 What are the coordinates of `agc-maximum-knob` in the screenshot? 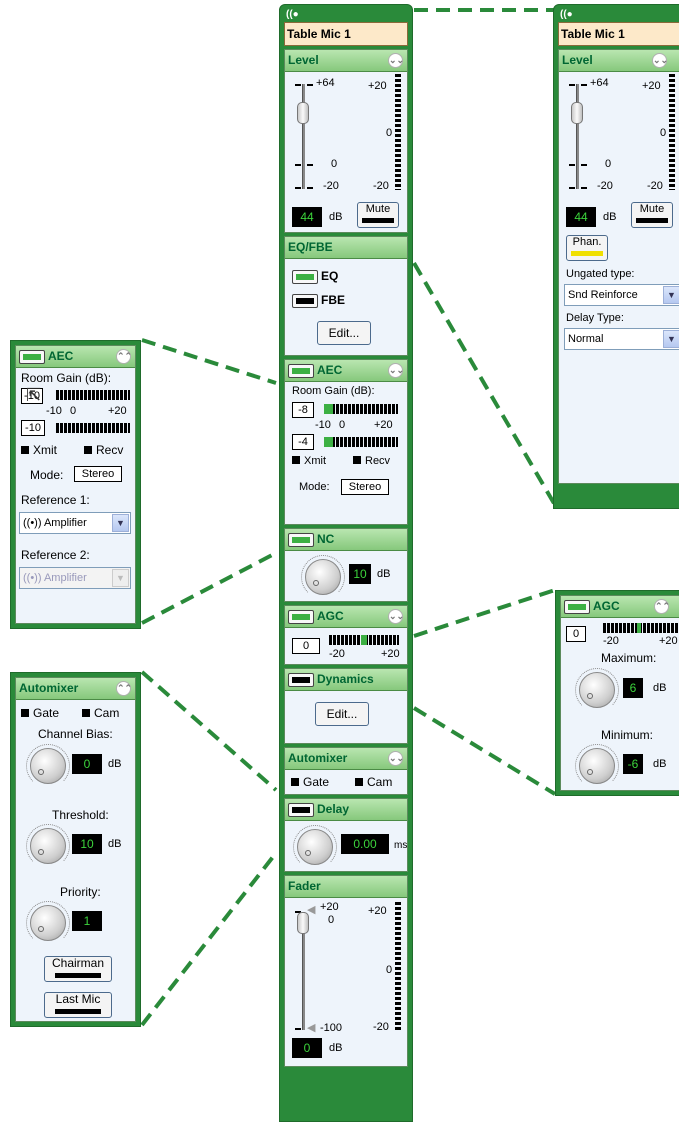 It's located at (597, 690).